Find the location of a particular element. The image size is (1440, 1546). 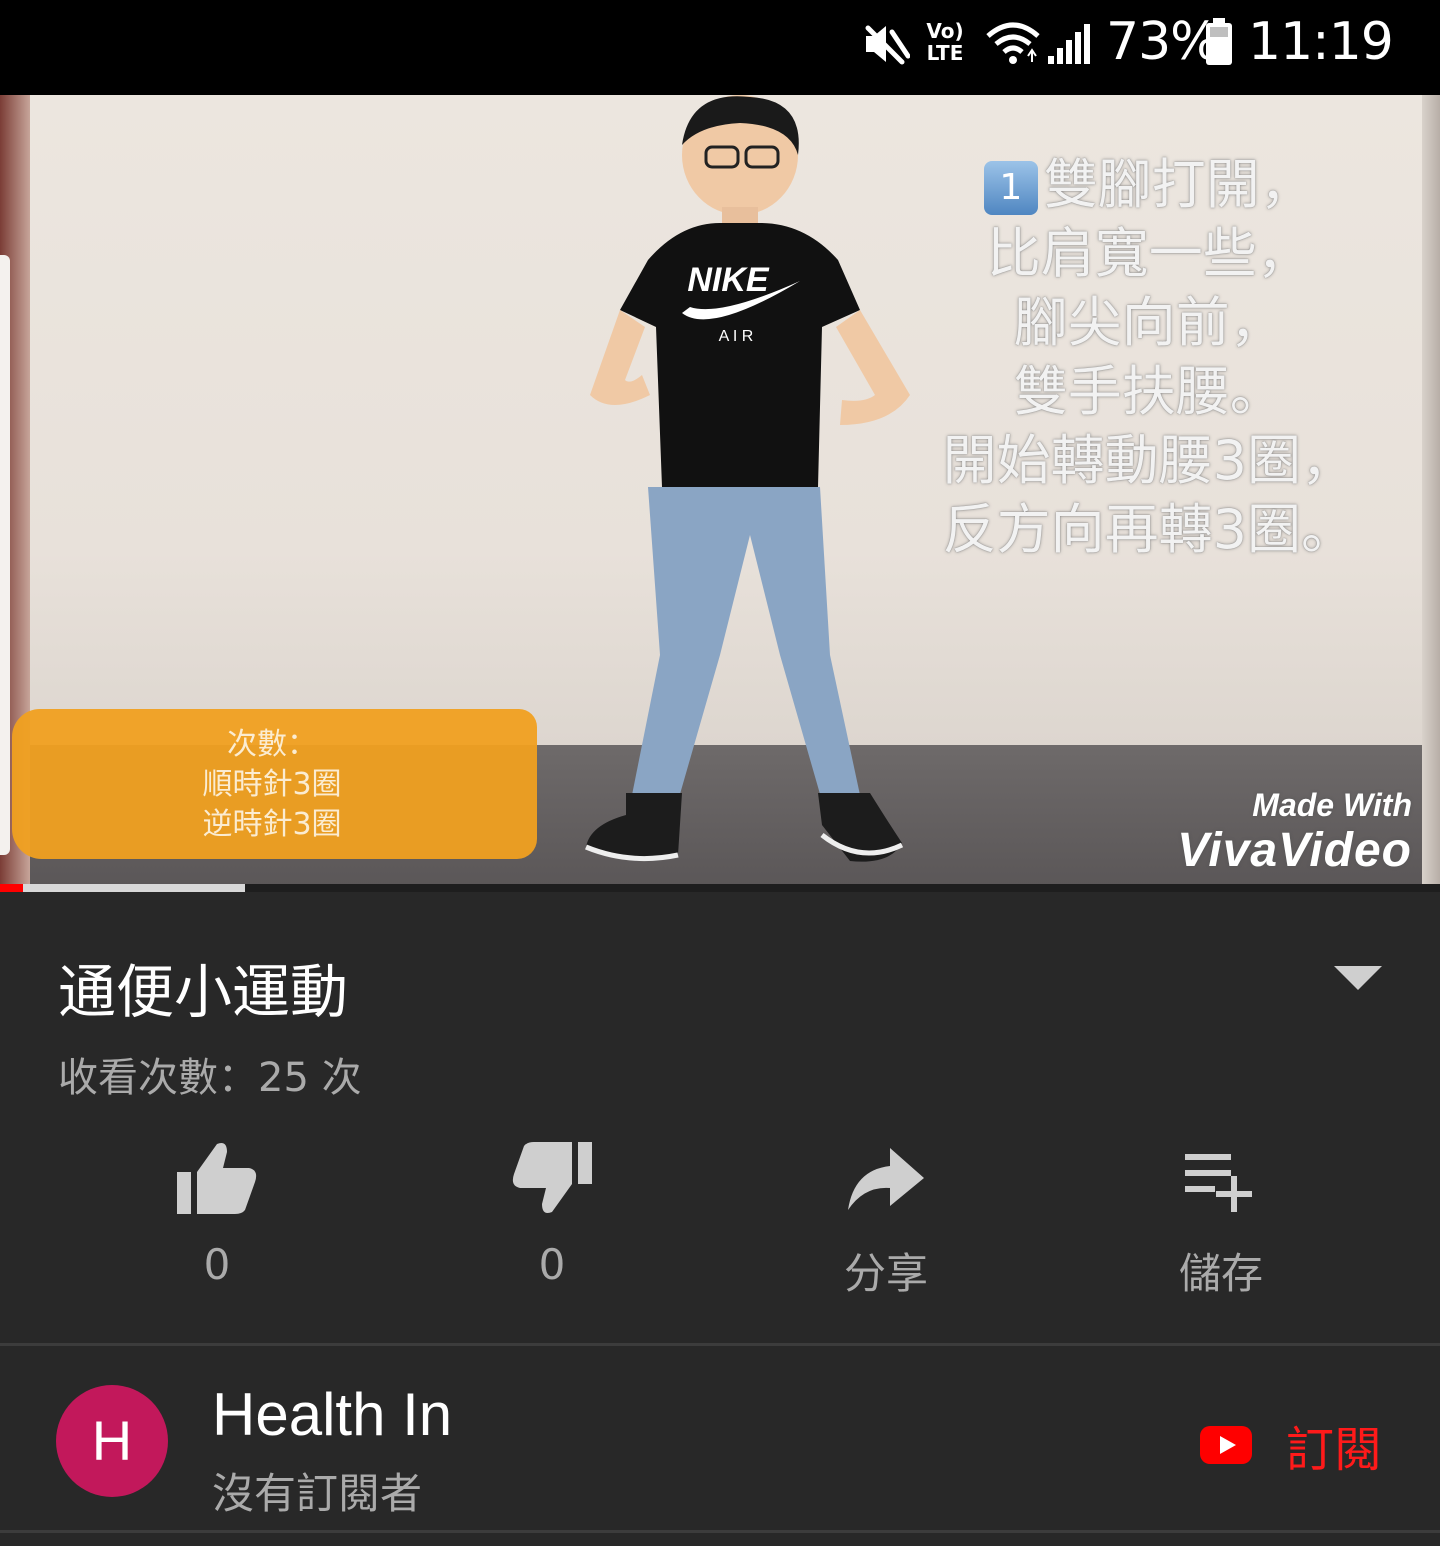

status-bar: Vo) LTE 73% 11:19 is located at coordinates (720, 47).